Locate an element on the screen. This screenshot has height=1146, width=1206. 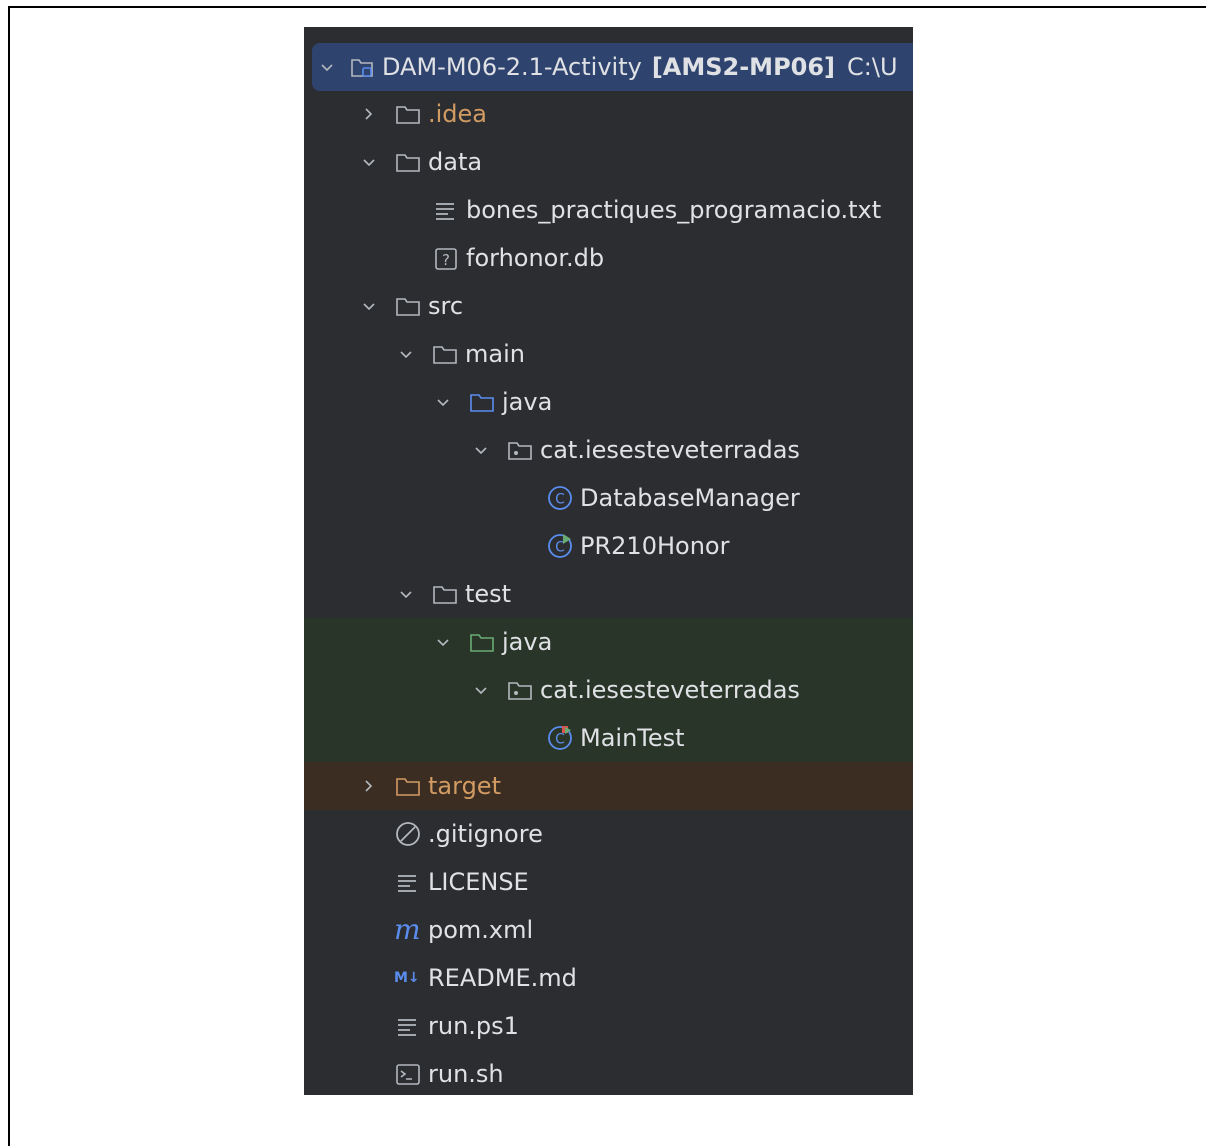
tree-row-src: src is located at coordinates (608, 306).